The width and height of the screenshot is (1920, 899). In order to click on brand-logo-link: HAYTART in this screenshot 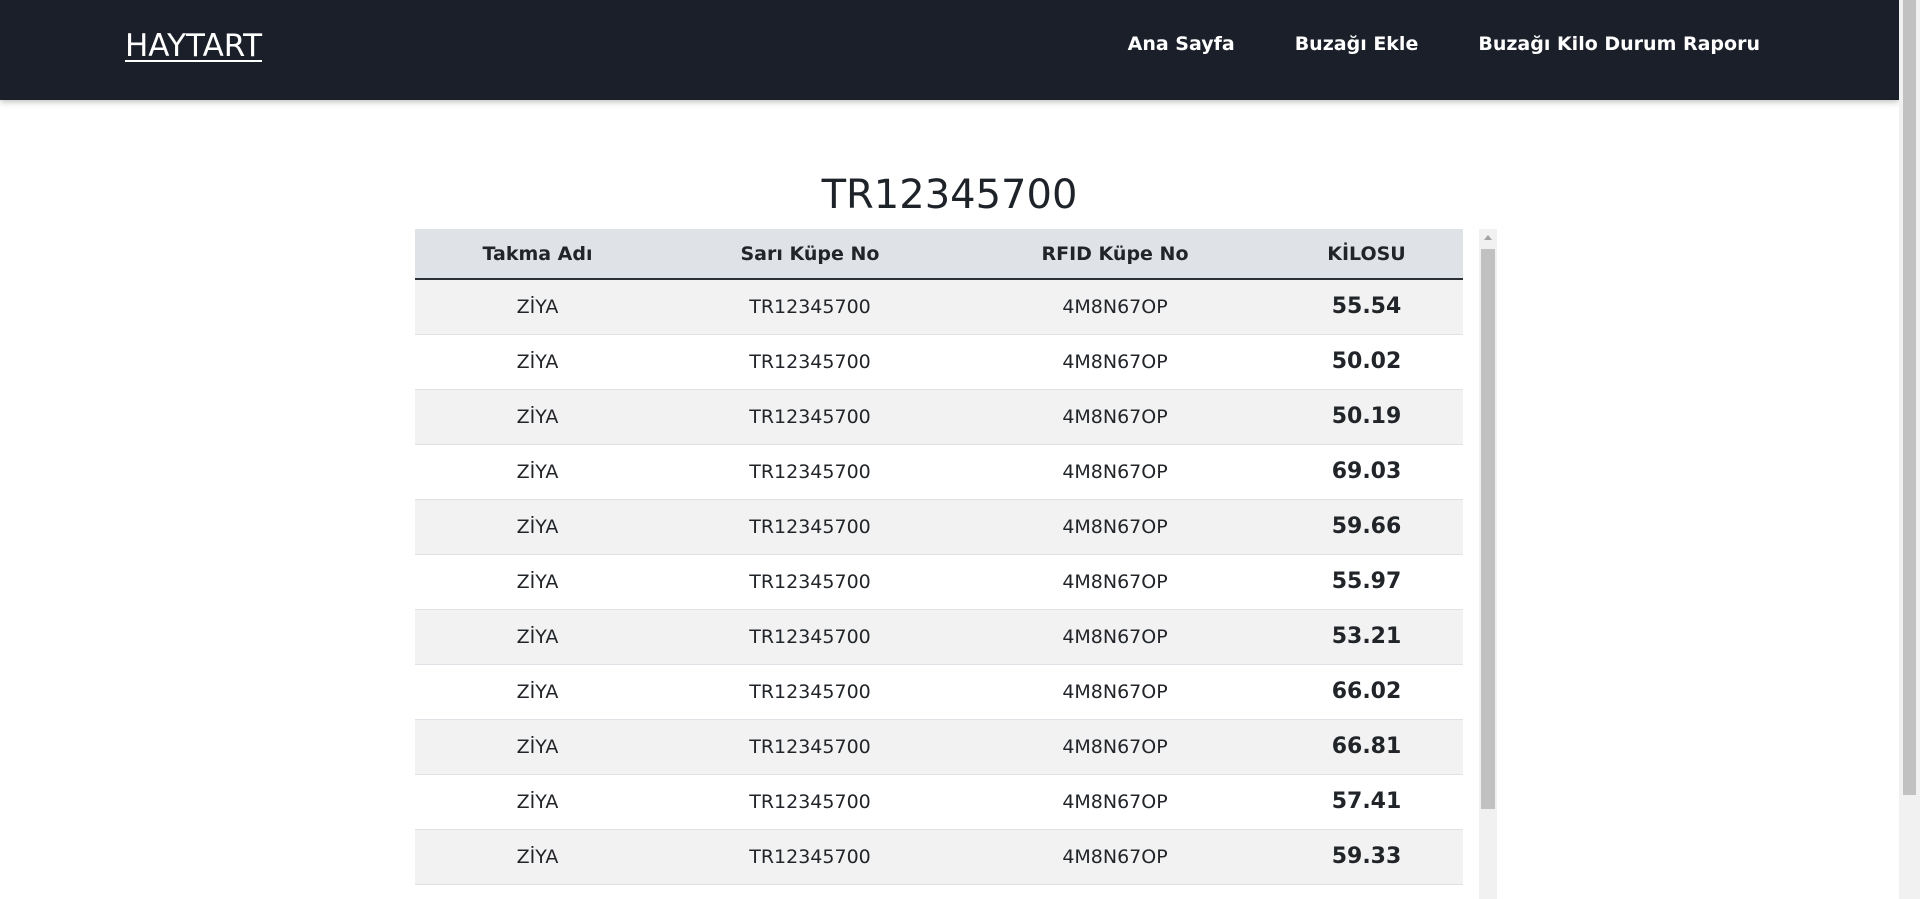, I will do `click(193, 46)`.